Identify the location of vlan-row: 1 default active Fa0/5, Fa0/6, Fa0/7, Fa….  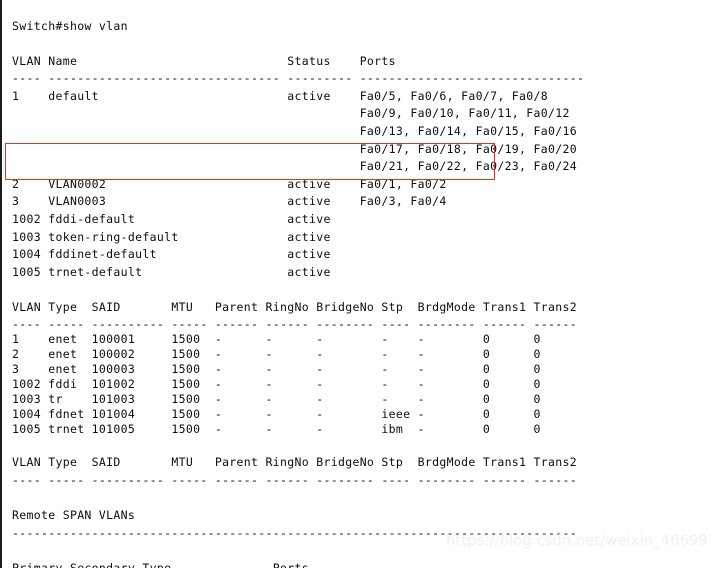
(280, 95).